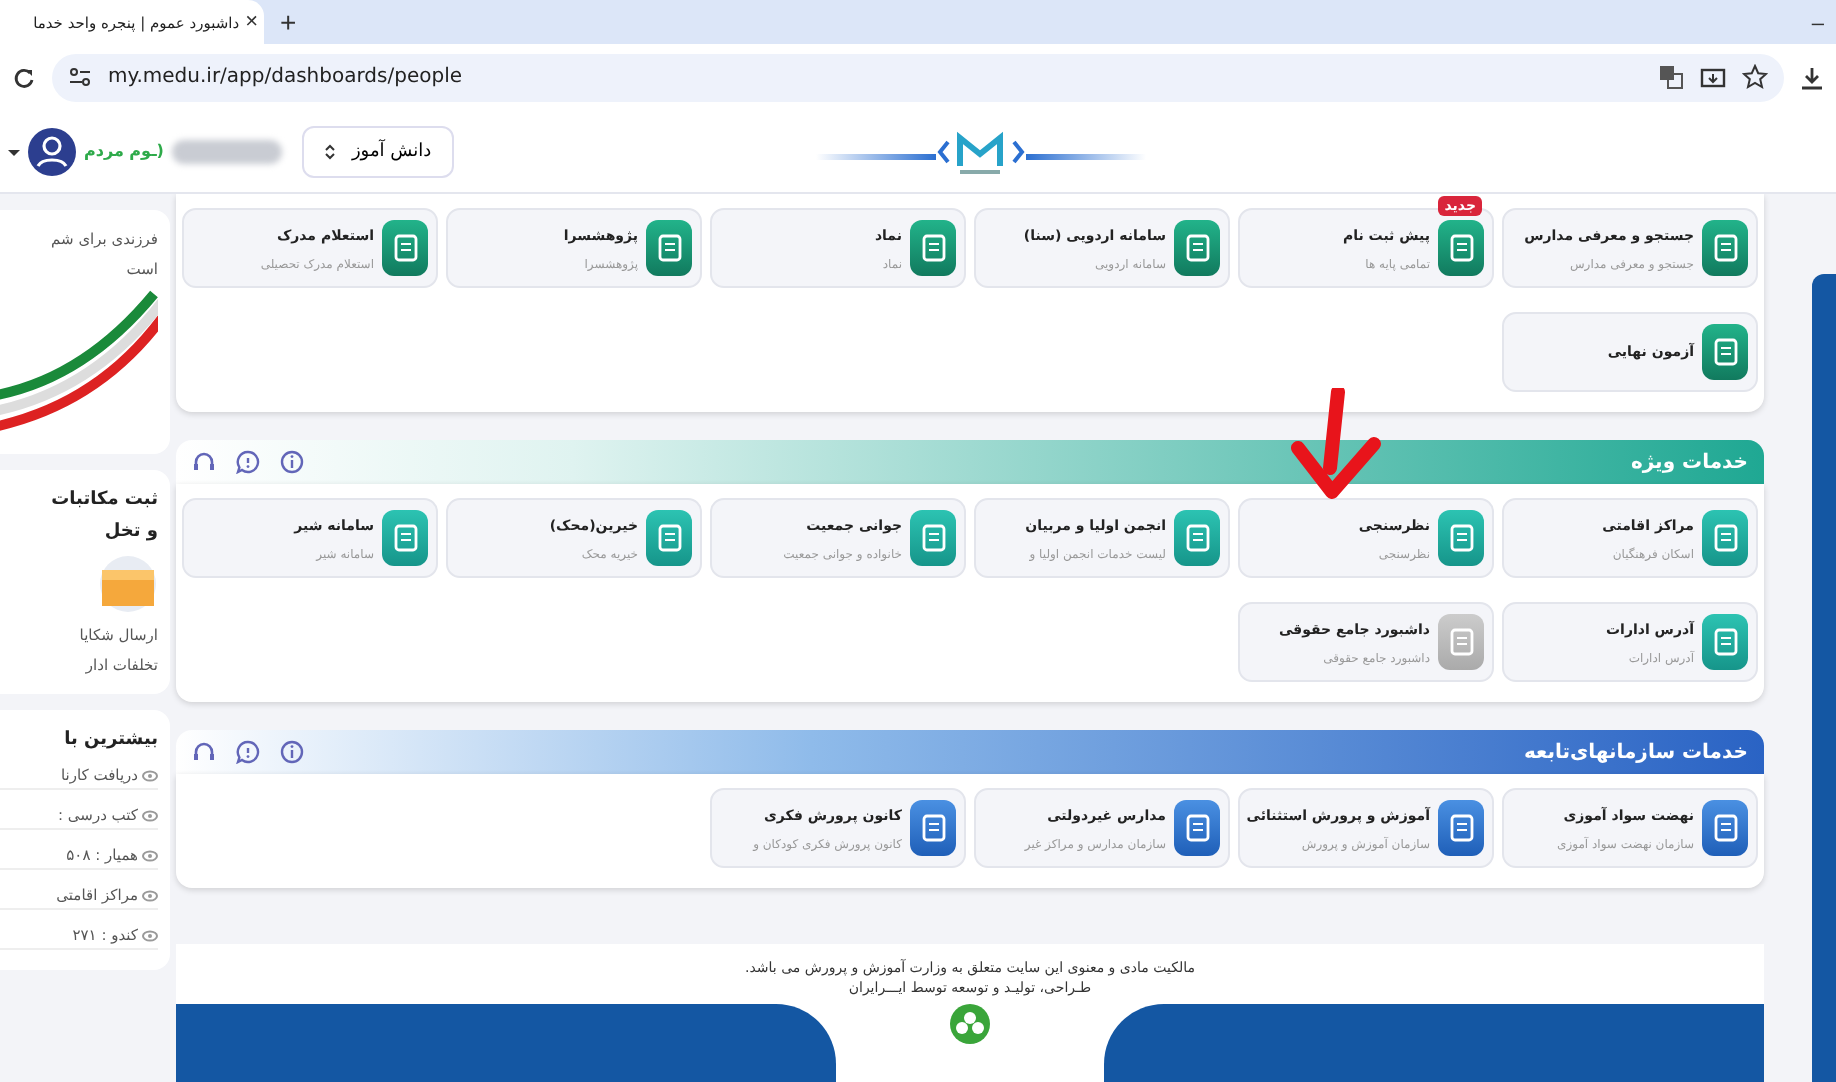  I want to click on address-bar: my.medu.ir/app/dashboards/people, so click(918, 77).